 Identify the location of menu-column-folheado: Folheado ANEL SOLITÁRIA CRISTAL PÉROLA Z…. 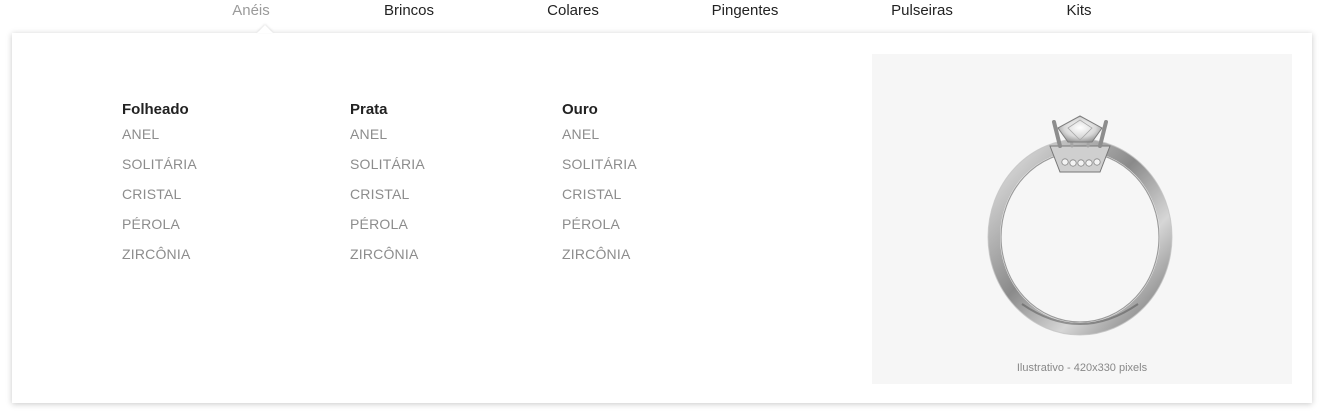
(159, 185).